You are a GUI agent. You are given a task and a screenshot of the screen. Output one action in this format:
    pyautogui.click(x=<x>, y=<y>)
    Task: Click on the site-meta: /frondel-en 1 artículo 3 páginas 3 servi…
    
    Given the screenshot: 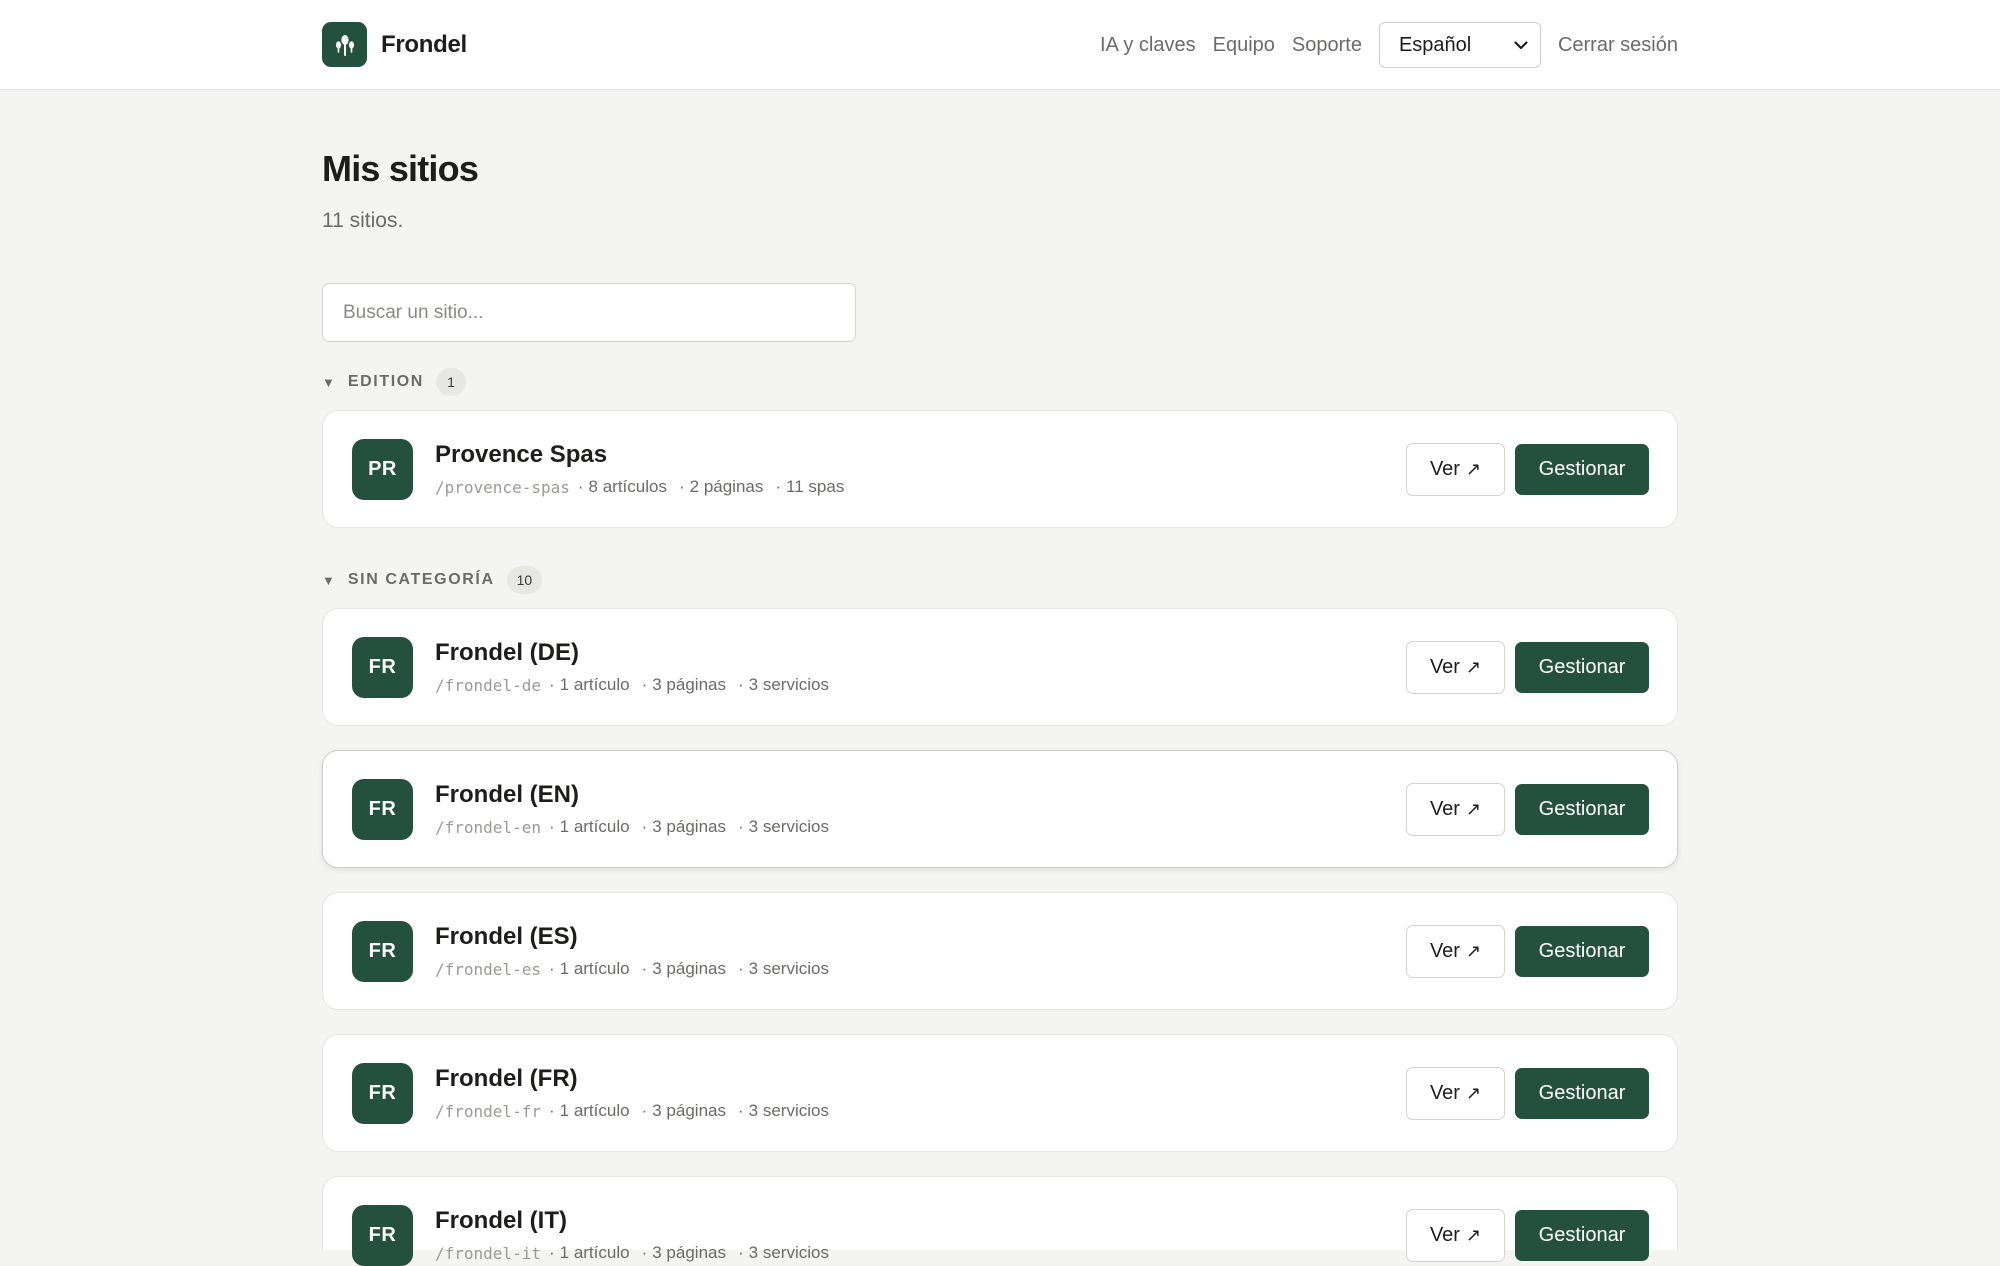 What is the action you would take?
    pyautogui.click(x=632, y=827)
    